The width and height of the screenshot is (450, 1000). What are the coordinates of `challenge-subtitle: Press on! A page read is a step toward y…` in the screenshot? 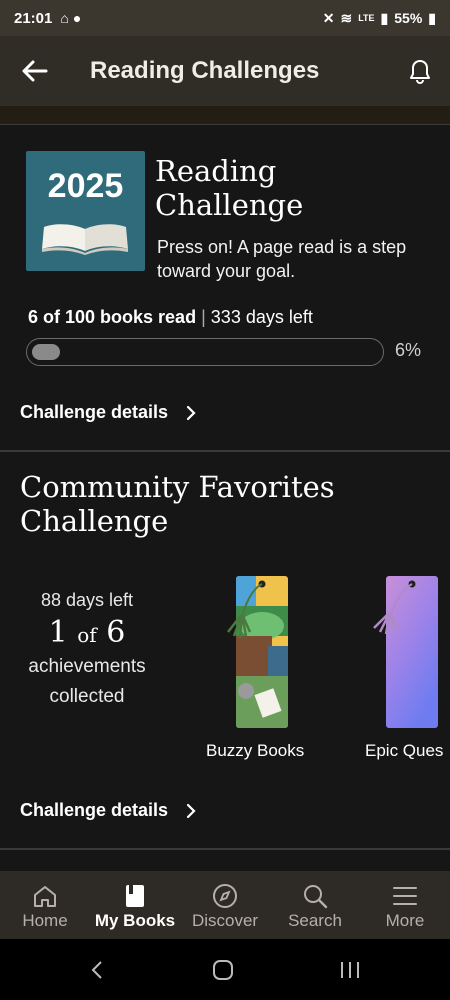 It's located at (282, 259).